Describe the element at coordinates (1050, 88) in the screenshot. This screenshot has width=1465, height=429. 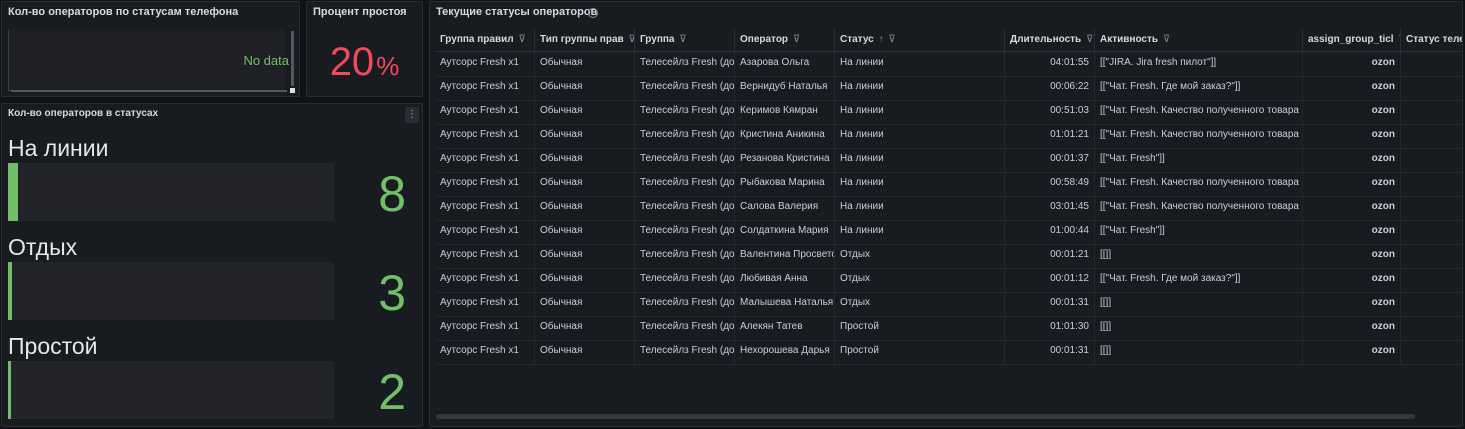
I see `table-cell: 00:06:22` at that location.